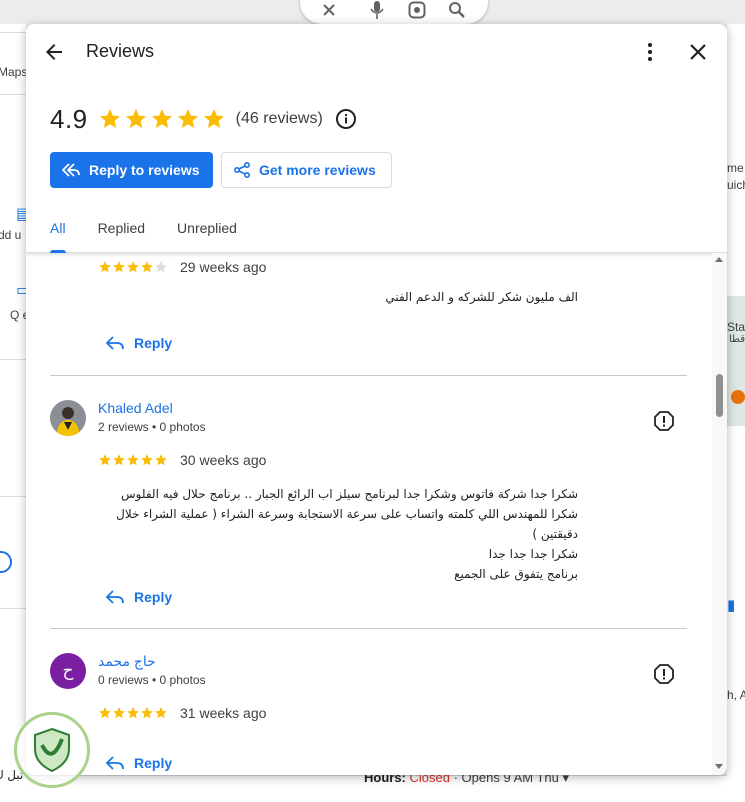  Describe the element at coordinates (481, 297) in the screenshot. I see `review-text-line: الف مليون شكر للشركه و الدعم الفني` at that location.